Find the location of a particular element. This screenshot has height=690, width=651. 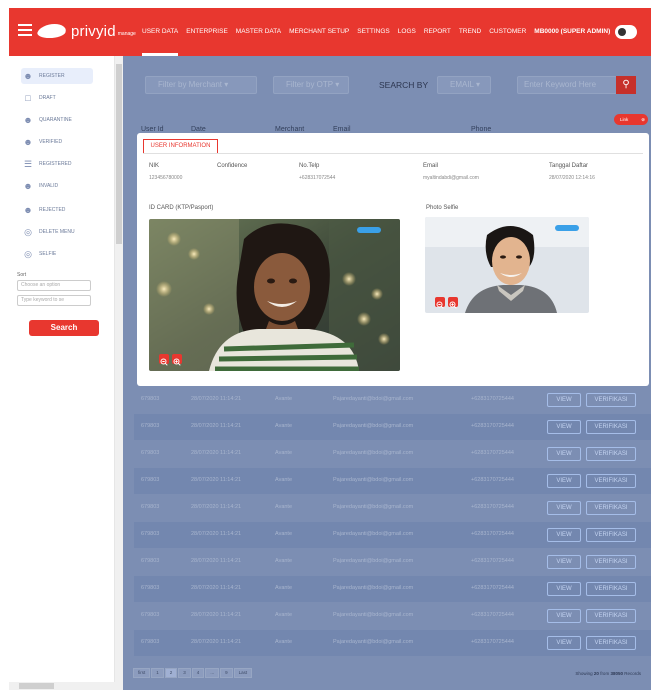

privyid-logo: privyid manage is located at coordinates (85, 31).